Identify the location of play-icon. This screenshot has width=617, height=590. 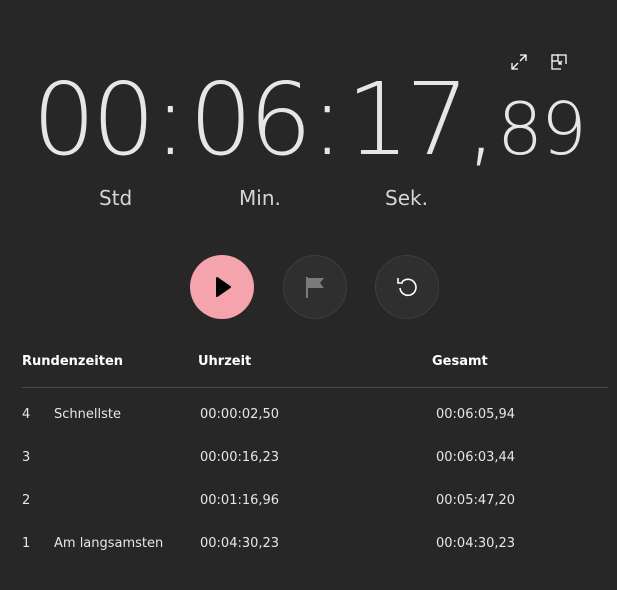
(223, 287).